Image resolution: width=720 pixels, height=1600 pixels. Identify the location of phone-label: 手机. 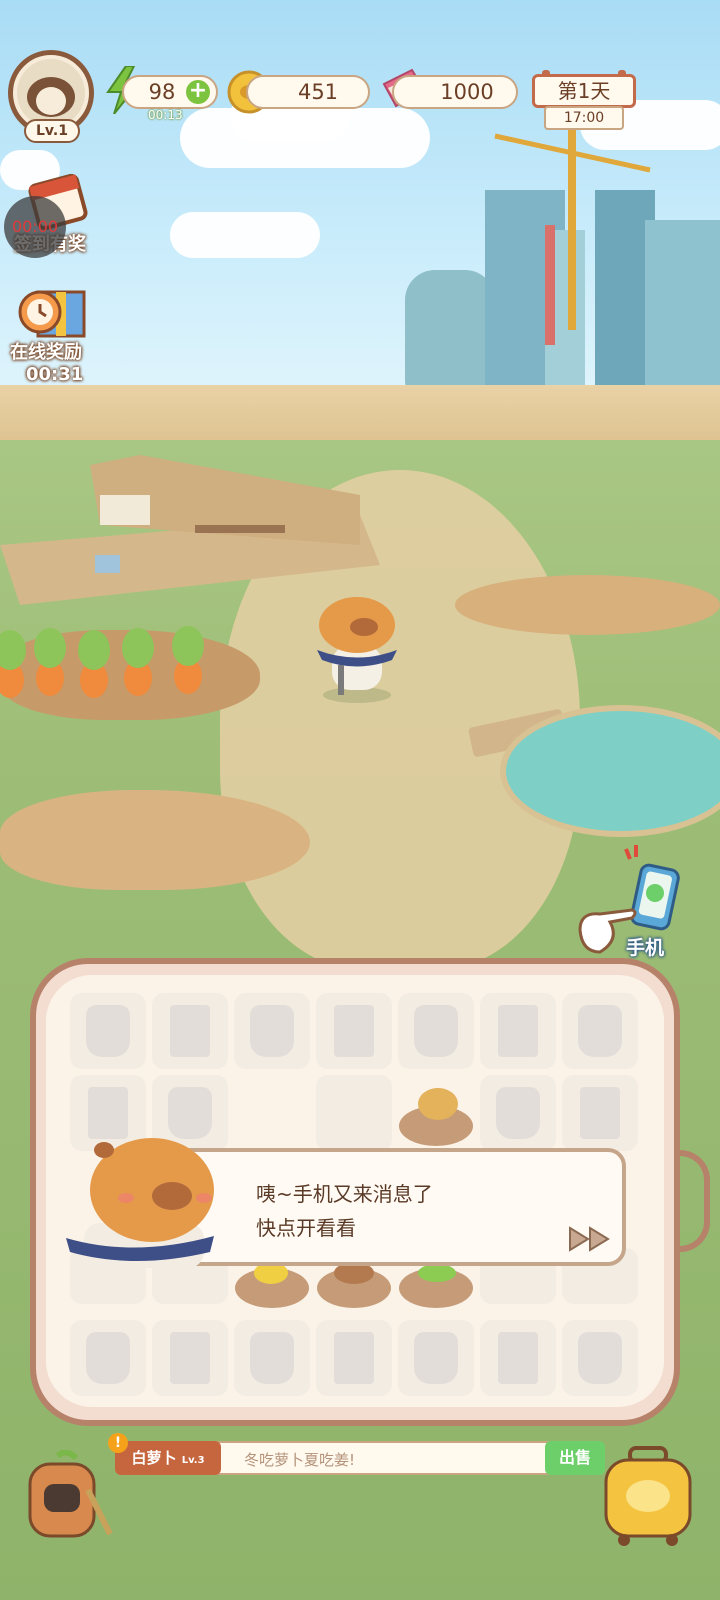
(645, 948).